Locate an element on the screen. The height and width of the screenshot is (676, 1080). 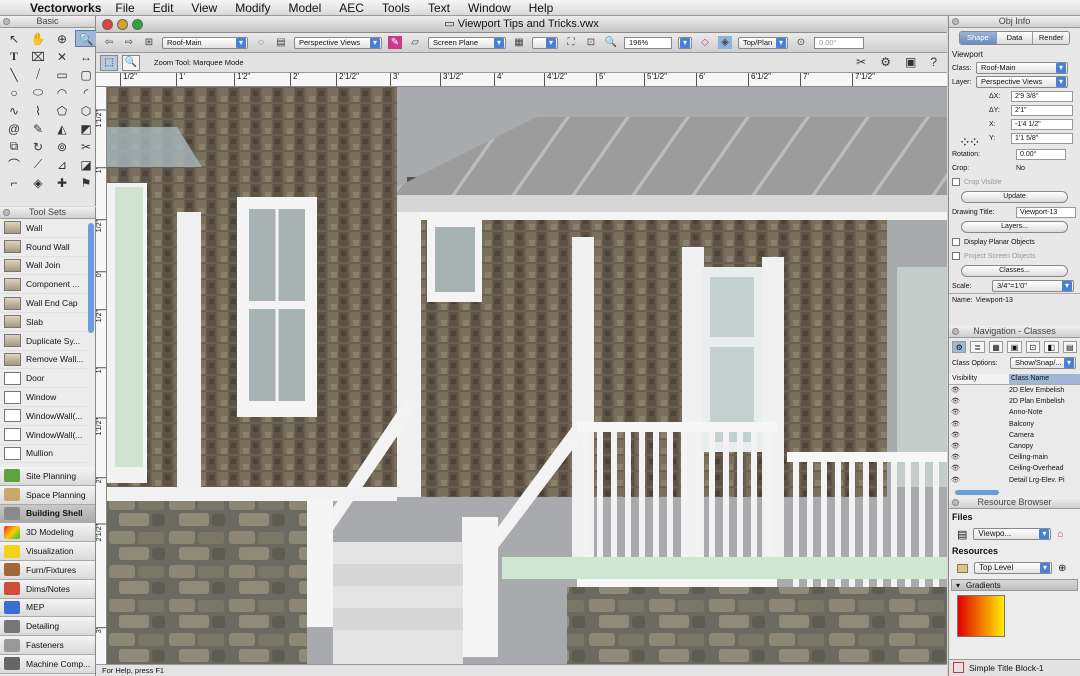
zoom-tool-icon: 🔍 is located at coordinates (86, 38).